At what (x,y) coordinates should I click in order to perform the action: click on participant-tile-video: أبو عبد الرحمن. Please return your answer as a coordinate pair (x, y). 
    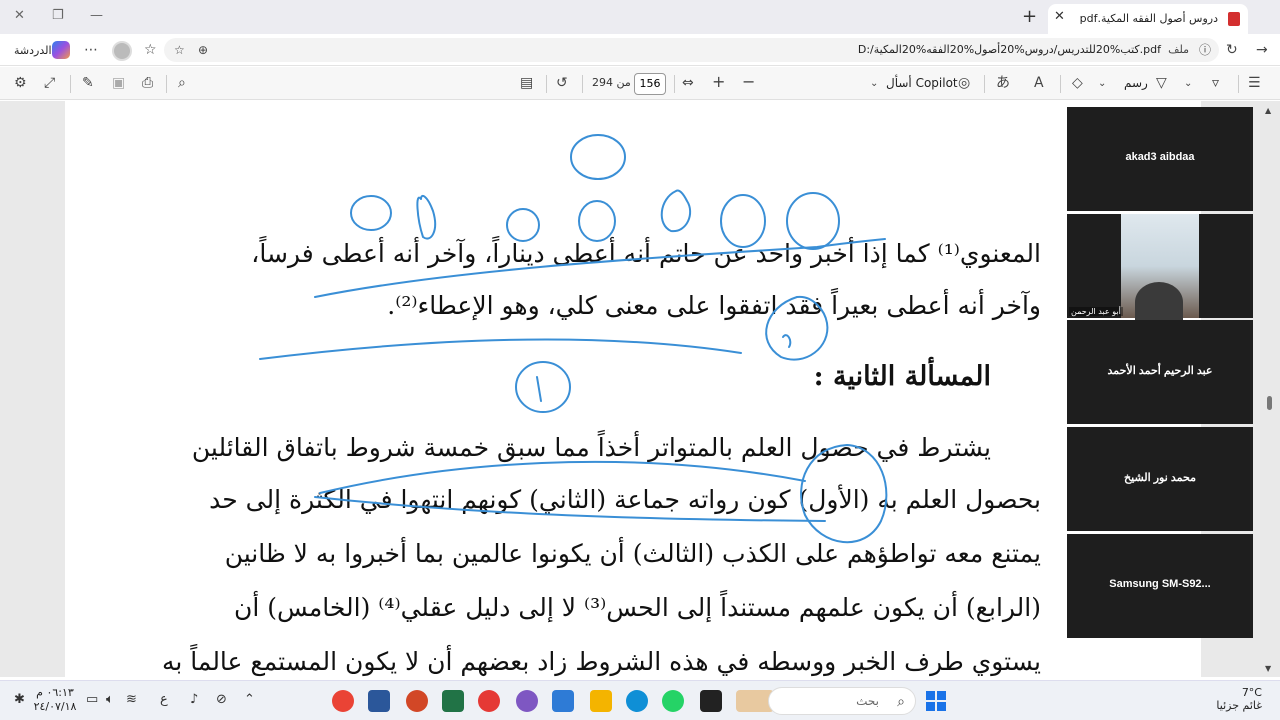
    Looking at the image, I should click on (1160, 268).